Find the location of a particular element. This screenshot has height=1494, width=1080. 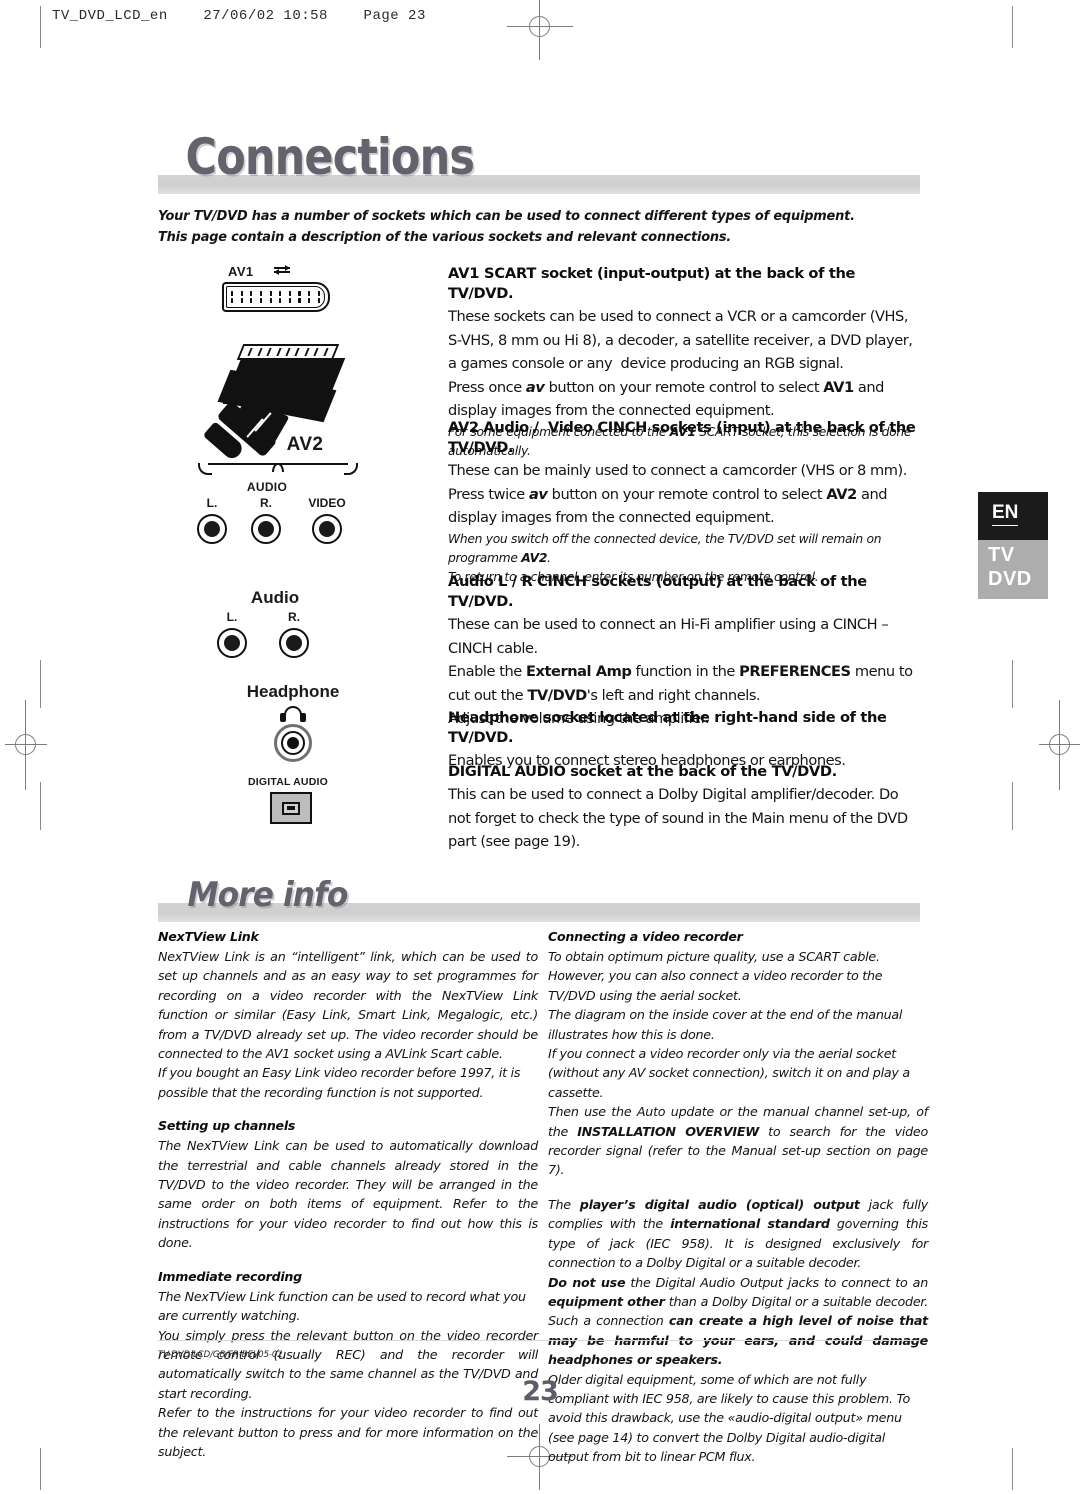

more-info-banner: More info is located at coordinates (539, 900).